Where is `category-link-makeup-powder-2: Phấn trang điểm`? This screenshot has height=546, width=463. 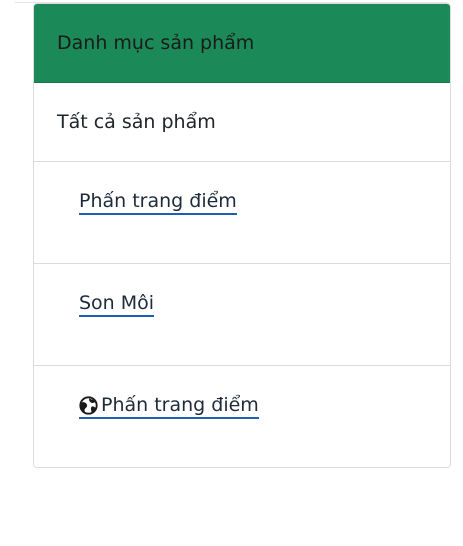
category-link-makeup-powder-2: Phấn trang điểm is located at coordinates (169, 406).